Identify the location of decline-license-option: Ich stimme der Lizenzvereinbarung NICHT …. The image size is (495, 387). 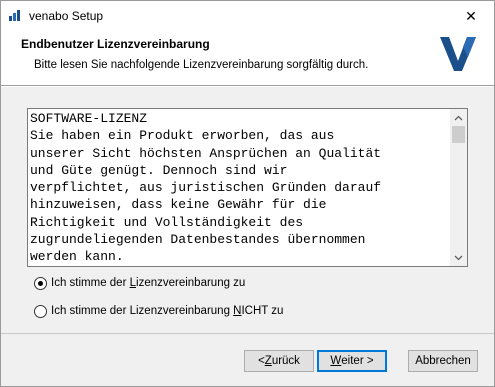
(158, 311).